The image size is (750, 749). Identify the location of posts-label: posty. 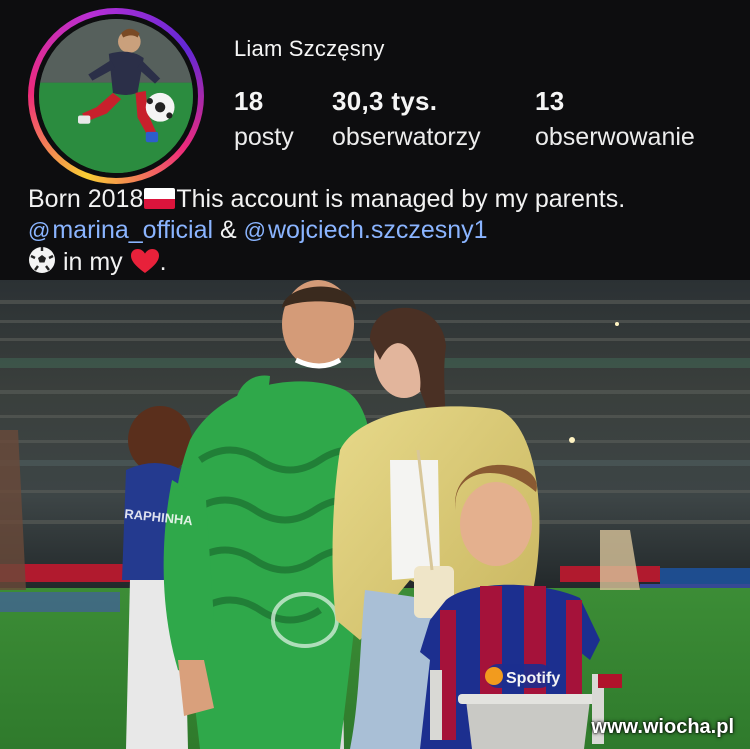
(264, 137).